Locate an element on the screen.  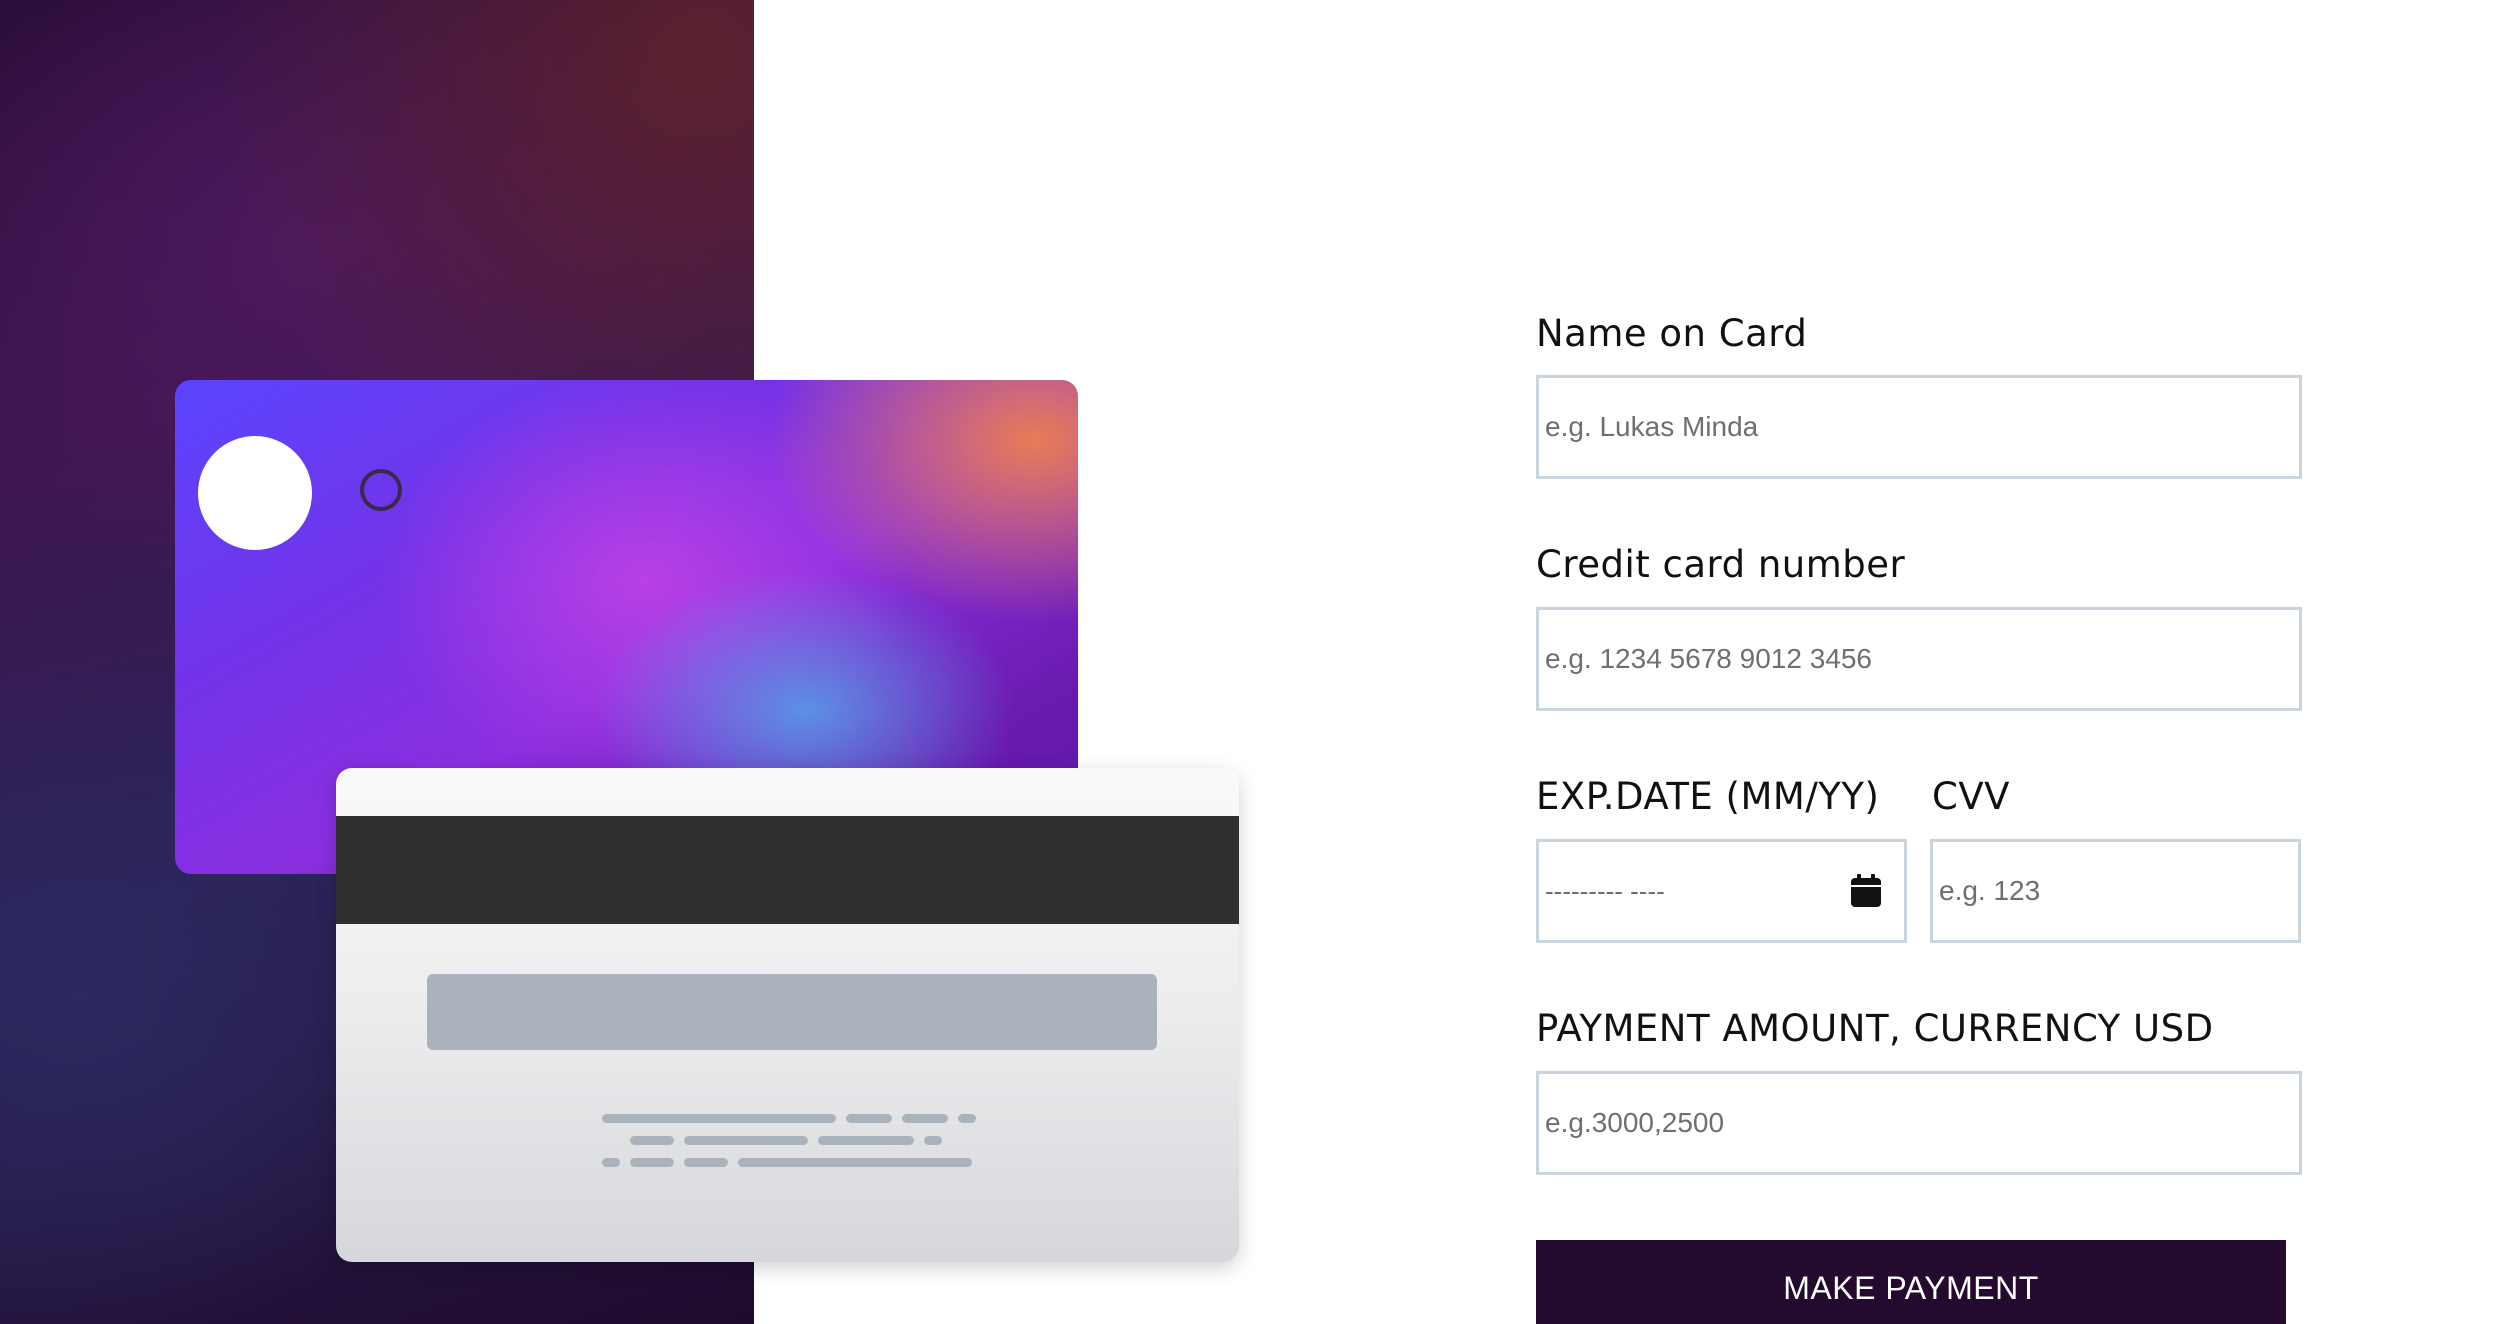
cvv-input is located at coordinates (2115, 891).